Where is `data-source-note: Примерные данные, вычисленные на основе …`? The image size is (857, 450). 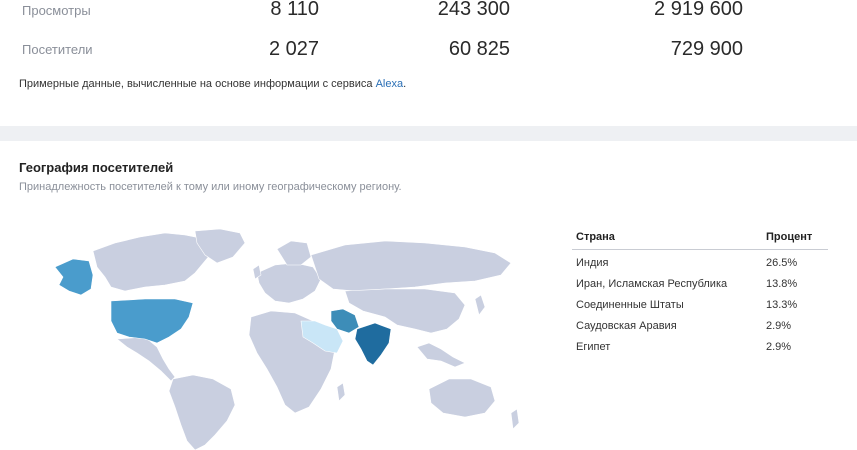
data-source-note: Примерные данные, вычисленные на основе … is located at coordinates (212, 84).